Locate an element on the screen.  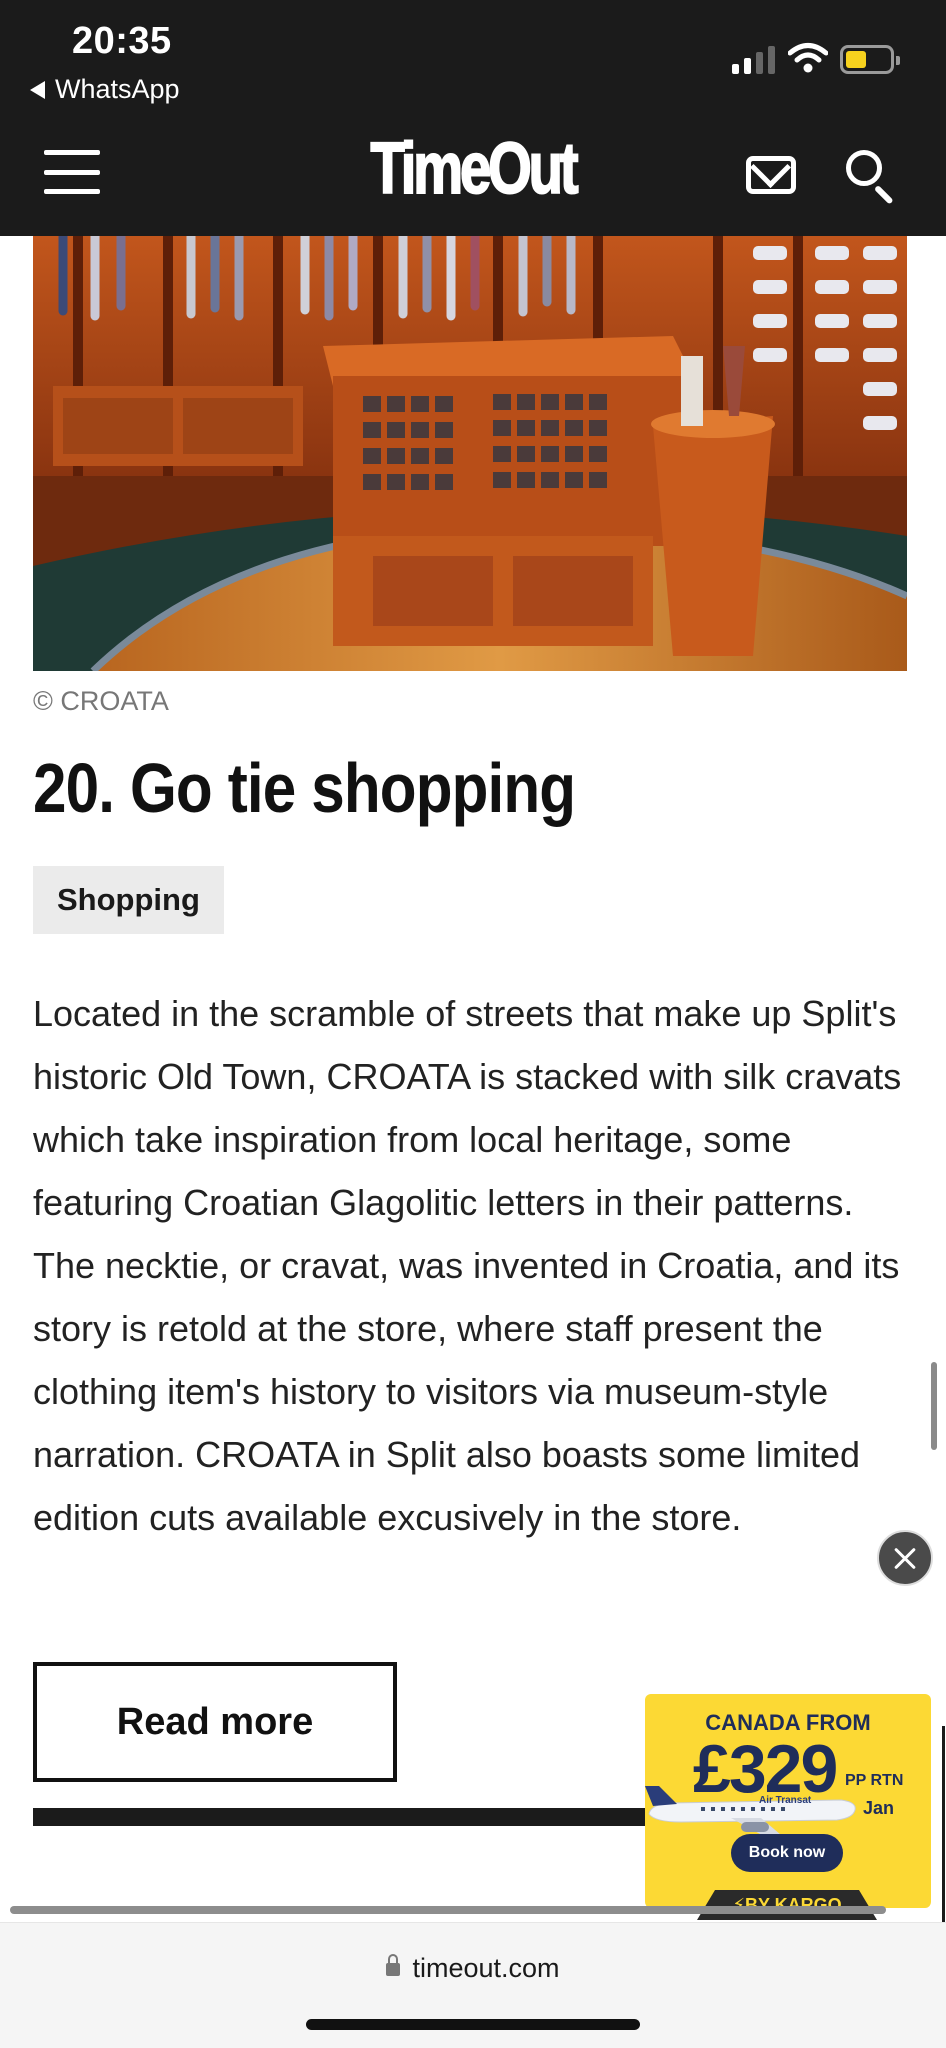
ad-month: Jan is located at coordinates (879, 1808).